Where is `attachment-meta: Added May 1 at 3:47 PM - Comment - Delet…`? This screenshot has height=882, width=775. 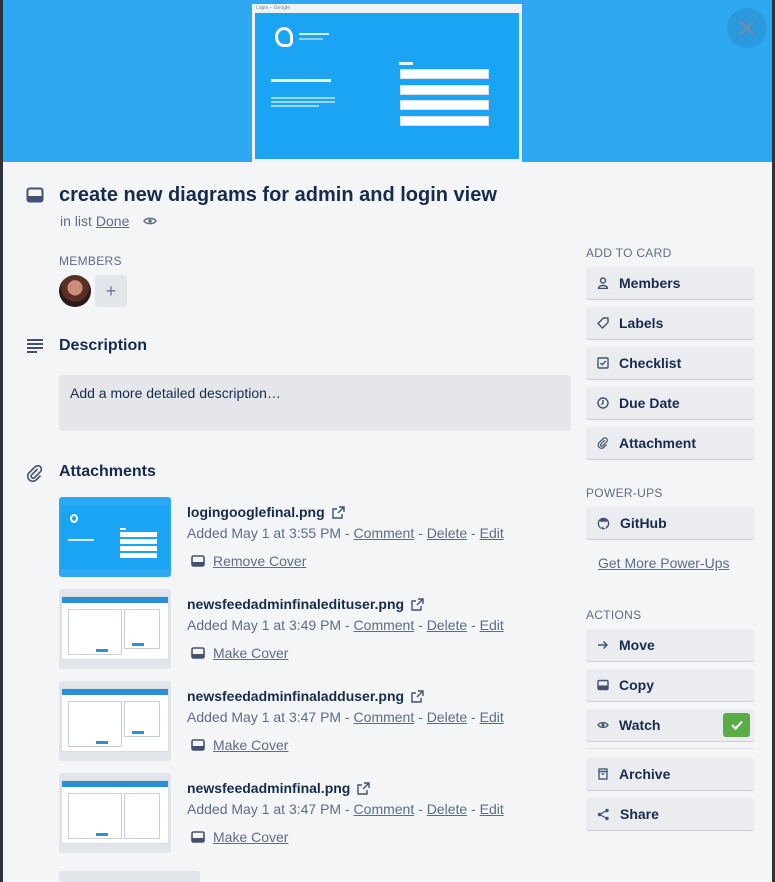 attachment-meta: Added May 1 at 3:47 PM - Comment - Delet… is located at coordinates (345, 809).